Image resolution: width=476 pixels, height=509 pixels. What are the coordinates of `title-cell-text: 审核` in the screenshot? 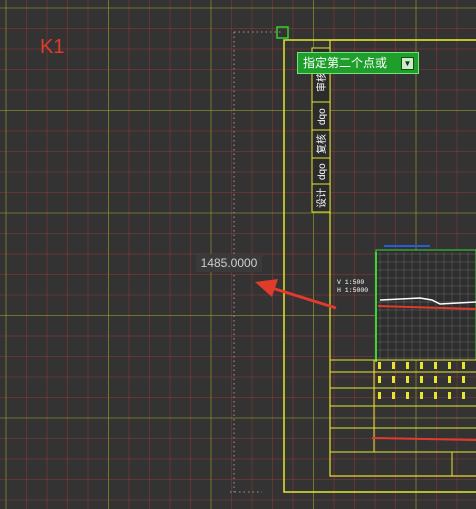 It's located at (321, 82).